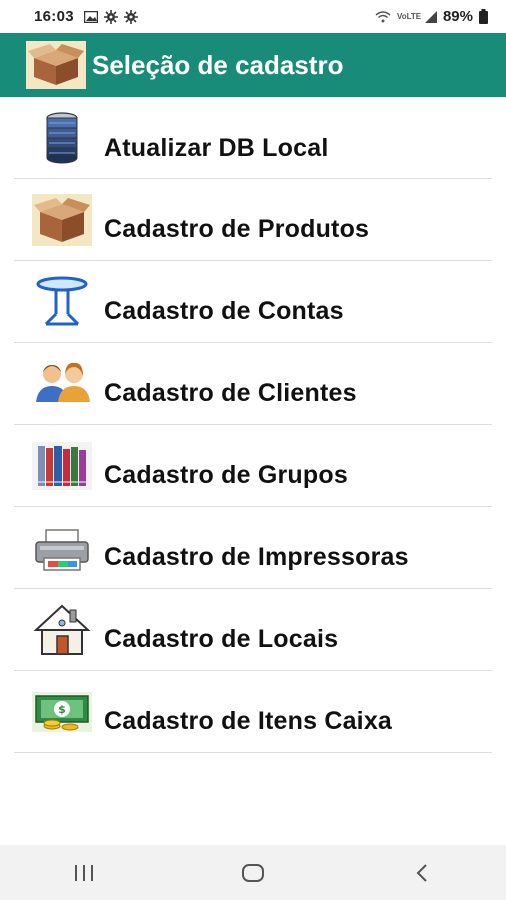 This screenshot has height=900, width=506. I want to click on menu-item-cadastro-de-grupos: Cadastro de Grupos, so click(253, 466).